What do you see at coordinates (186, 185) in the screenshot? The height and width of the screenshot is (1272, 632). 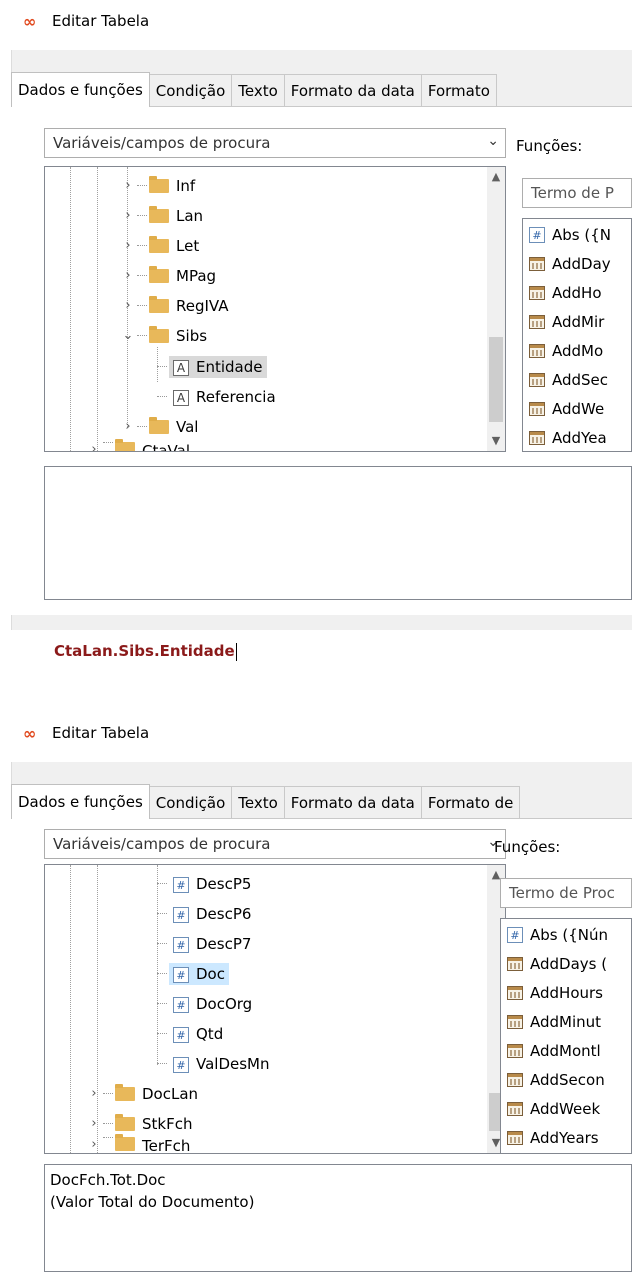 I see `tree-item-label: Inf` at bounding box center [186, 185].